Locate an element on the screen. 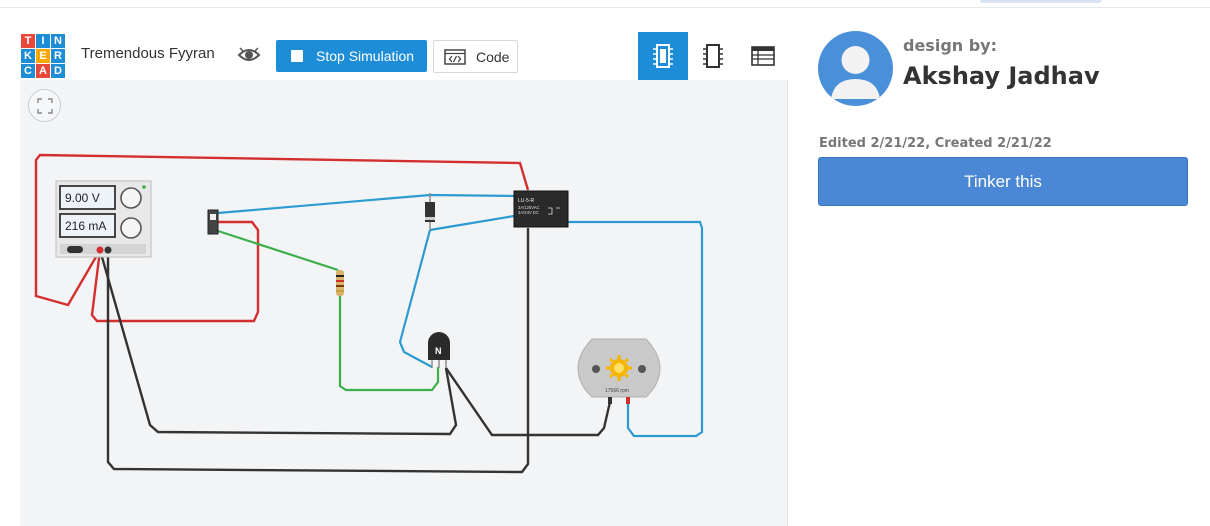  logo-letter: T is located at coordinates (28, 41).